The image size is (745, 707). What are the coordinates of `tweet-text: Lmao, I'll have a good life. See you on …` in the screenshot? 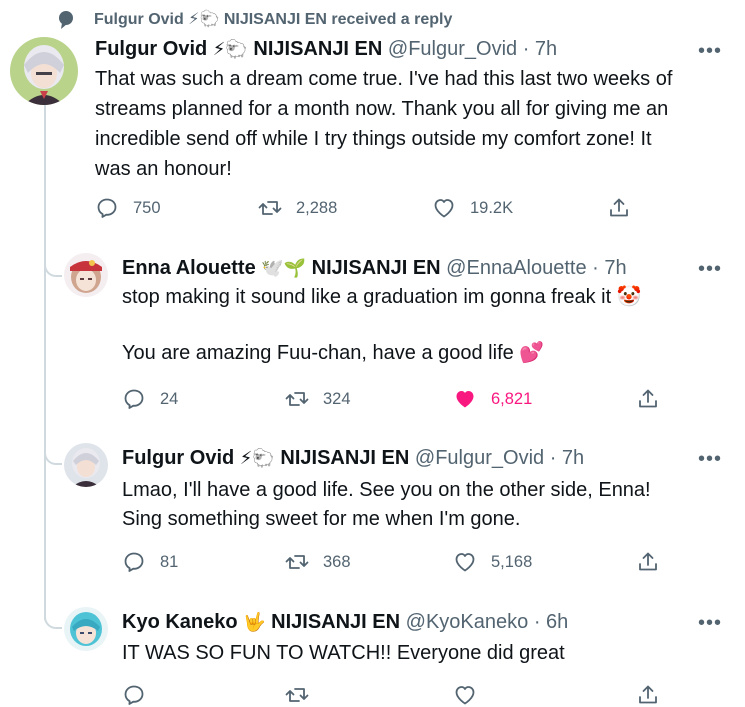 It's located at (386, 504).